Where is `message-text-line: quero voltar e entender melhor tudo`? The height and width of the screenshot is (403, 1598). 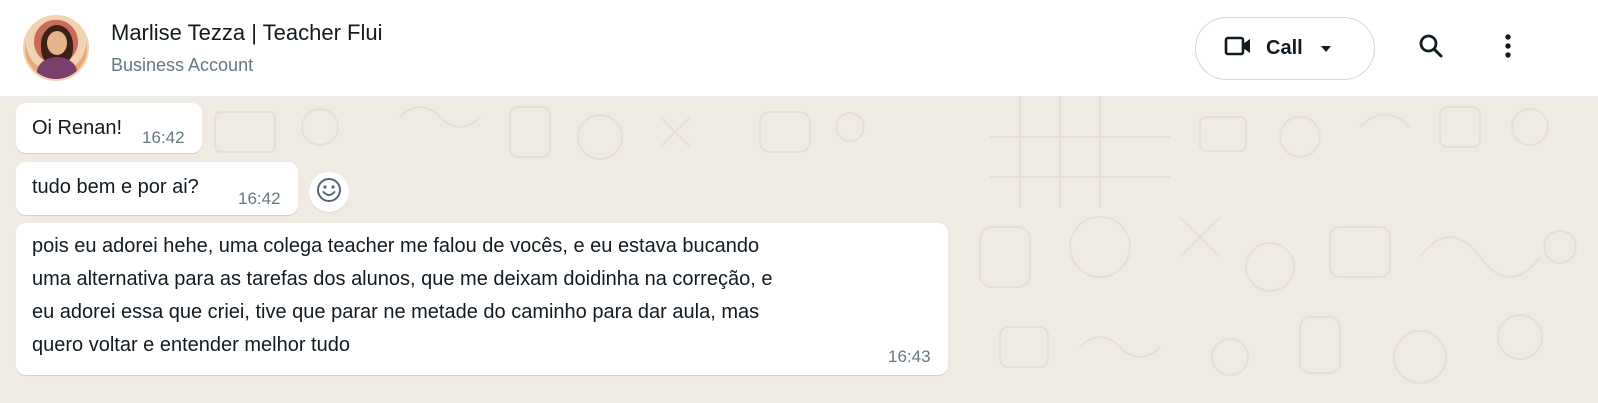
message-text-line: quero voltar e entender melhor tudo is located at coordinates (191, 345).